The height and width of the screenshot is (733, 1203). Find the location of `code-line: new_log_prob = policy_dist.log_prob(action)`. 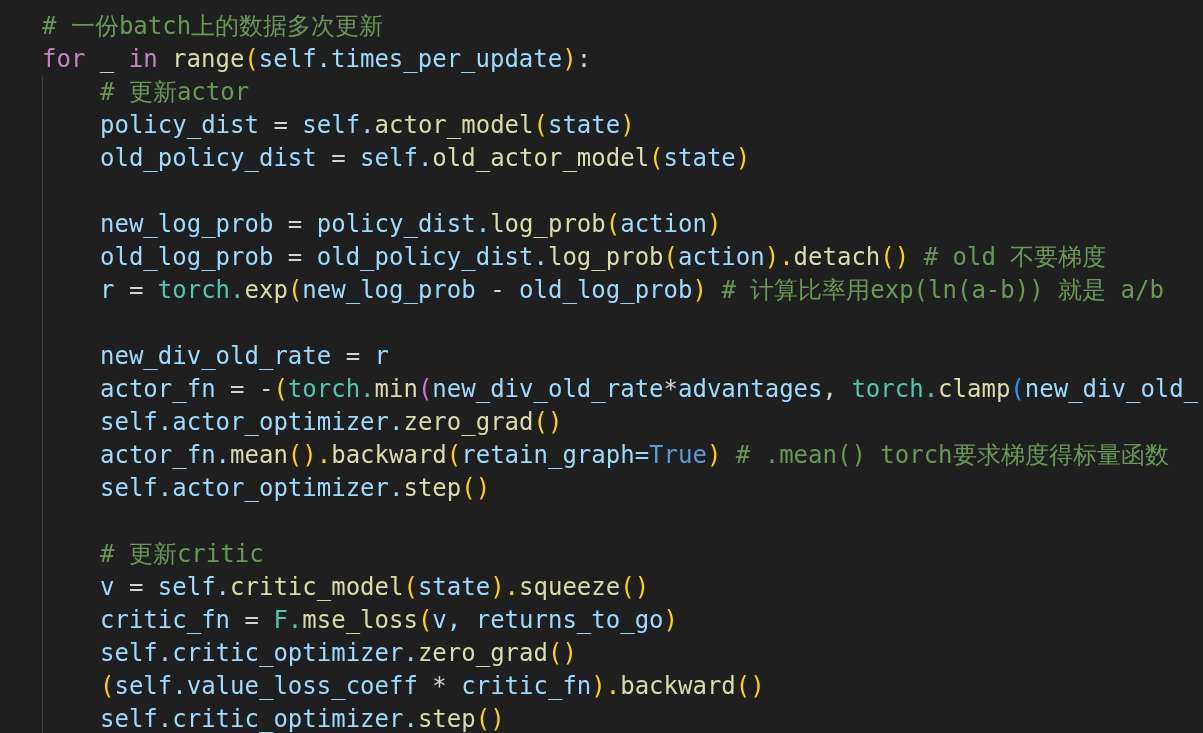

code-line: new_log_prob = policy_dist.log_prob(action) is located at coordinates (411, 224).